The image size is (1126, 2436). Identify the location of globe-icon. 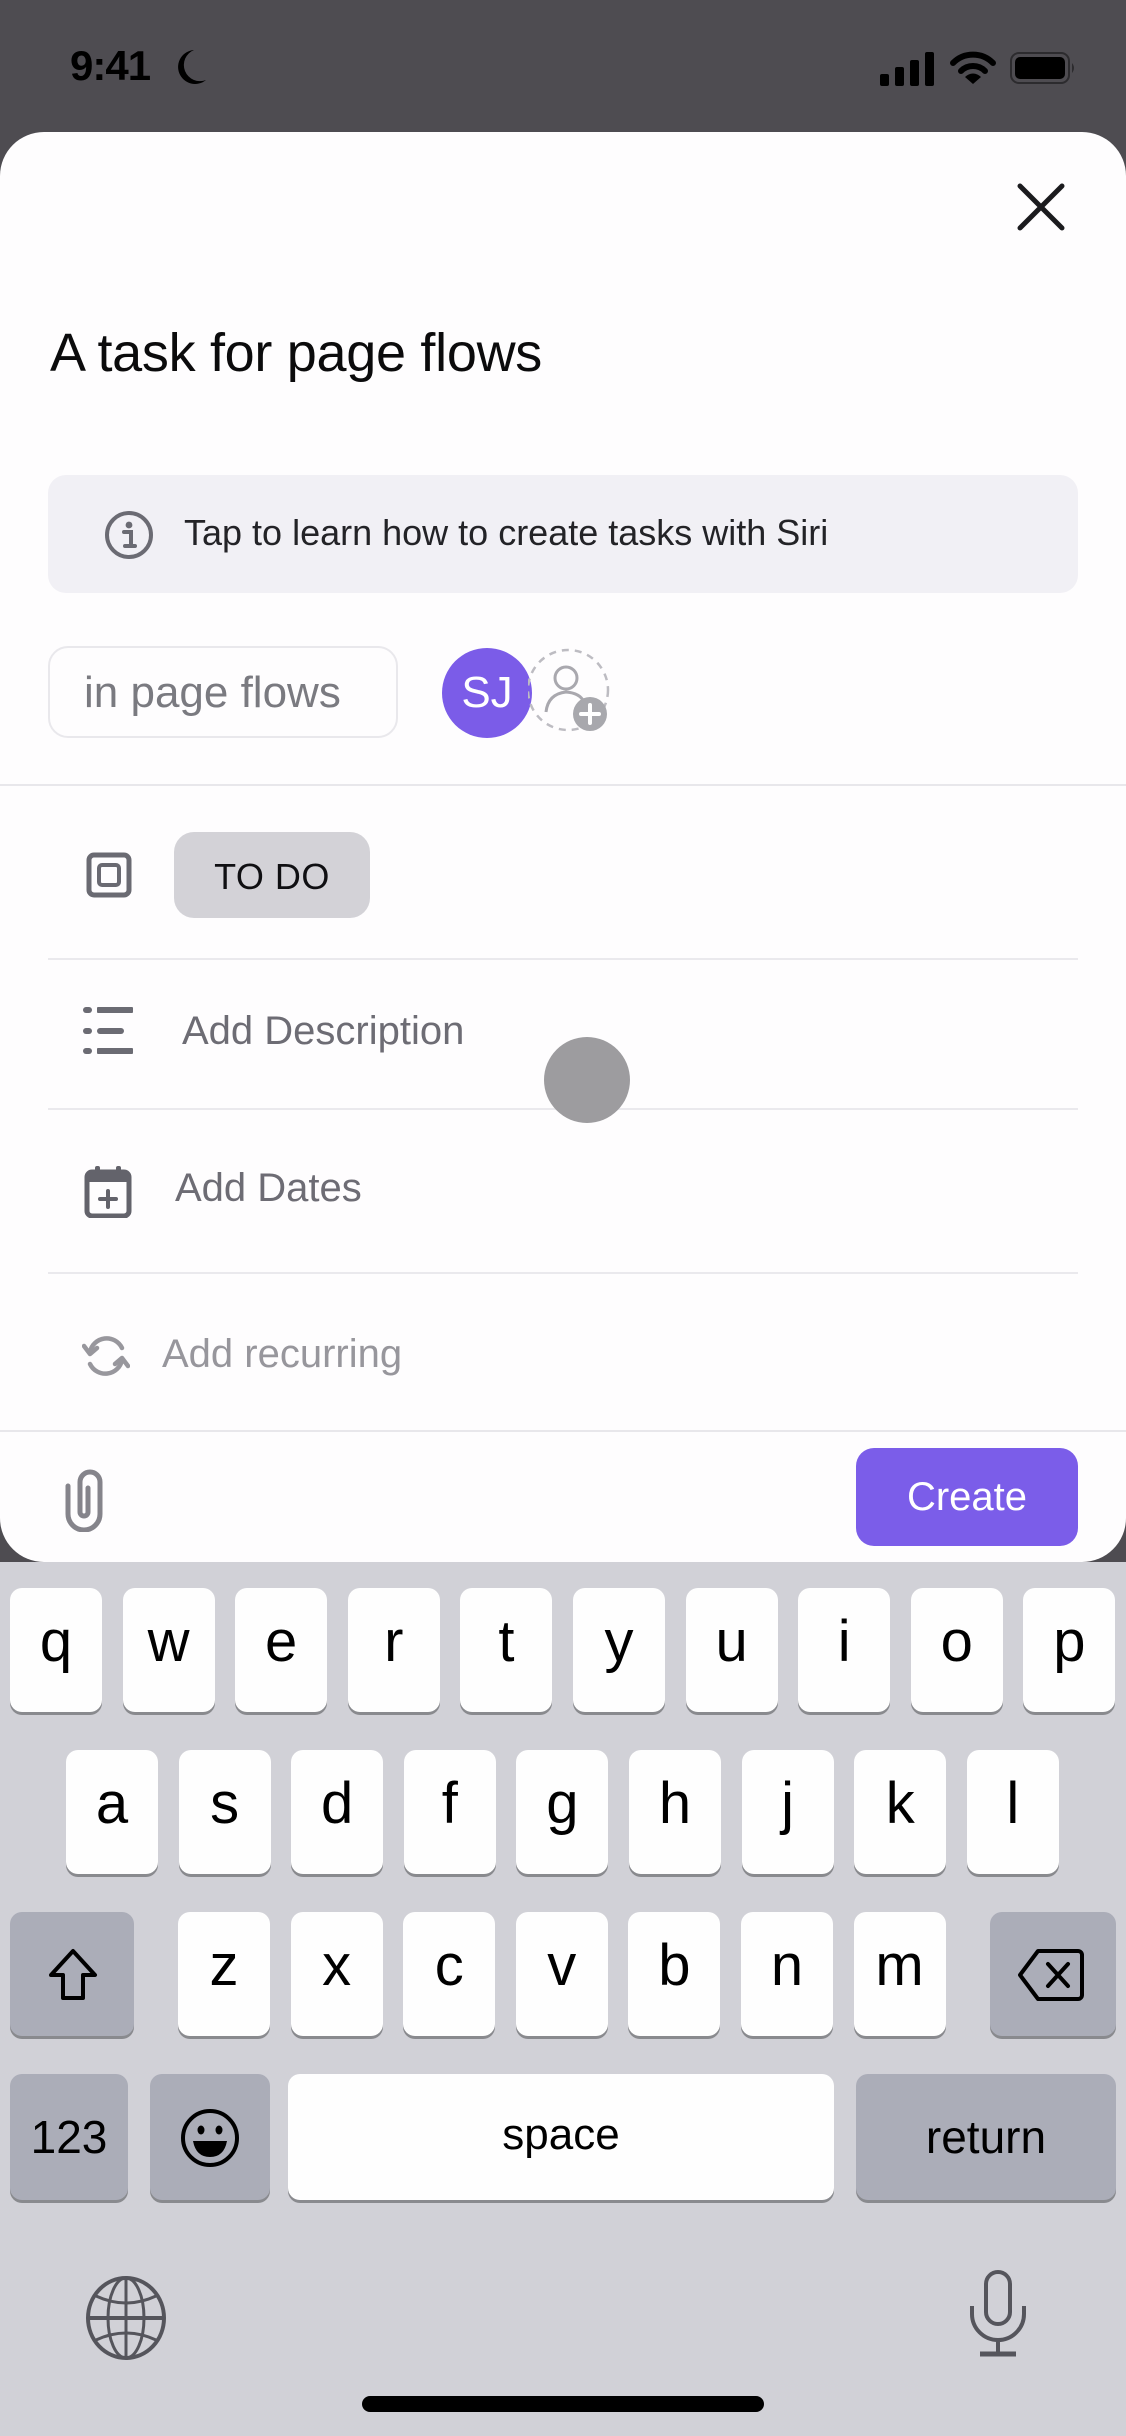
(126, 2318).